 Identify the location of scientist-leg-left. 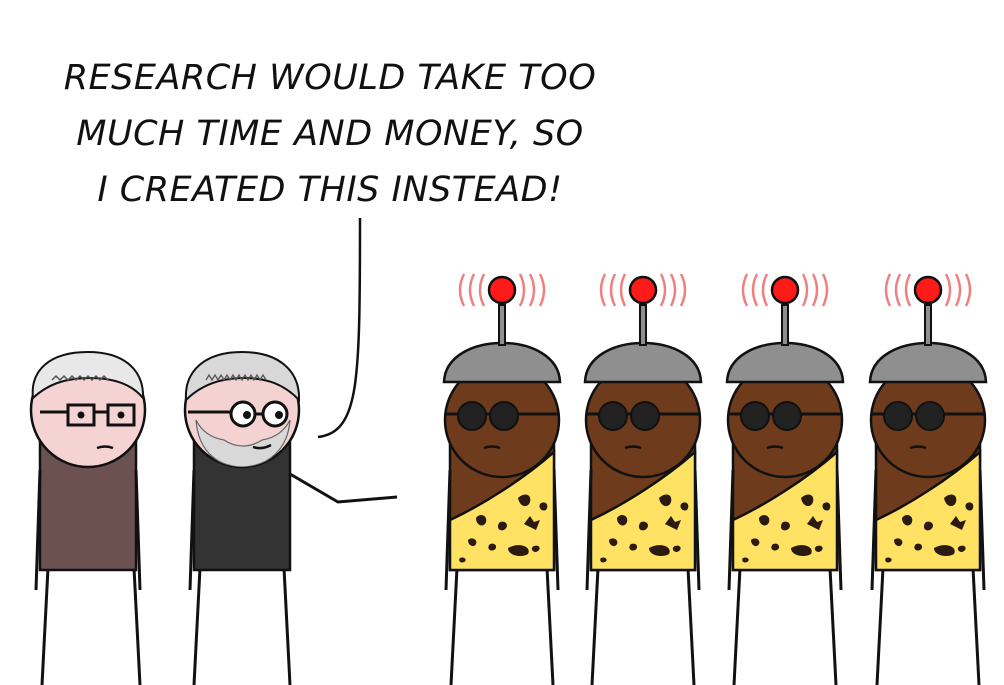
(197, 626).